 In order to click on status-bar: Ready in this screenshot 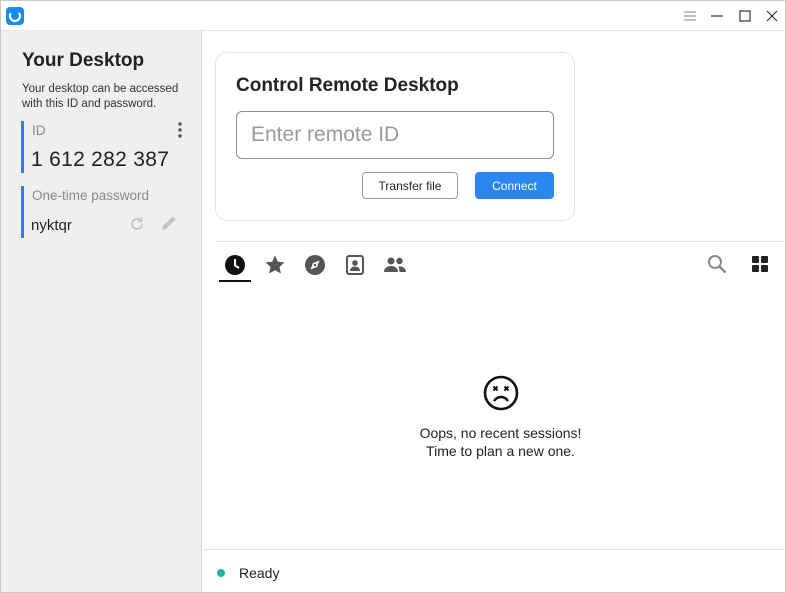, I will do `click(494, 570)`.